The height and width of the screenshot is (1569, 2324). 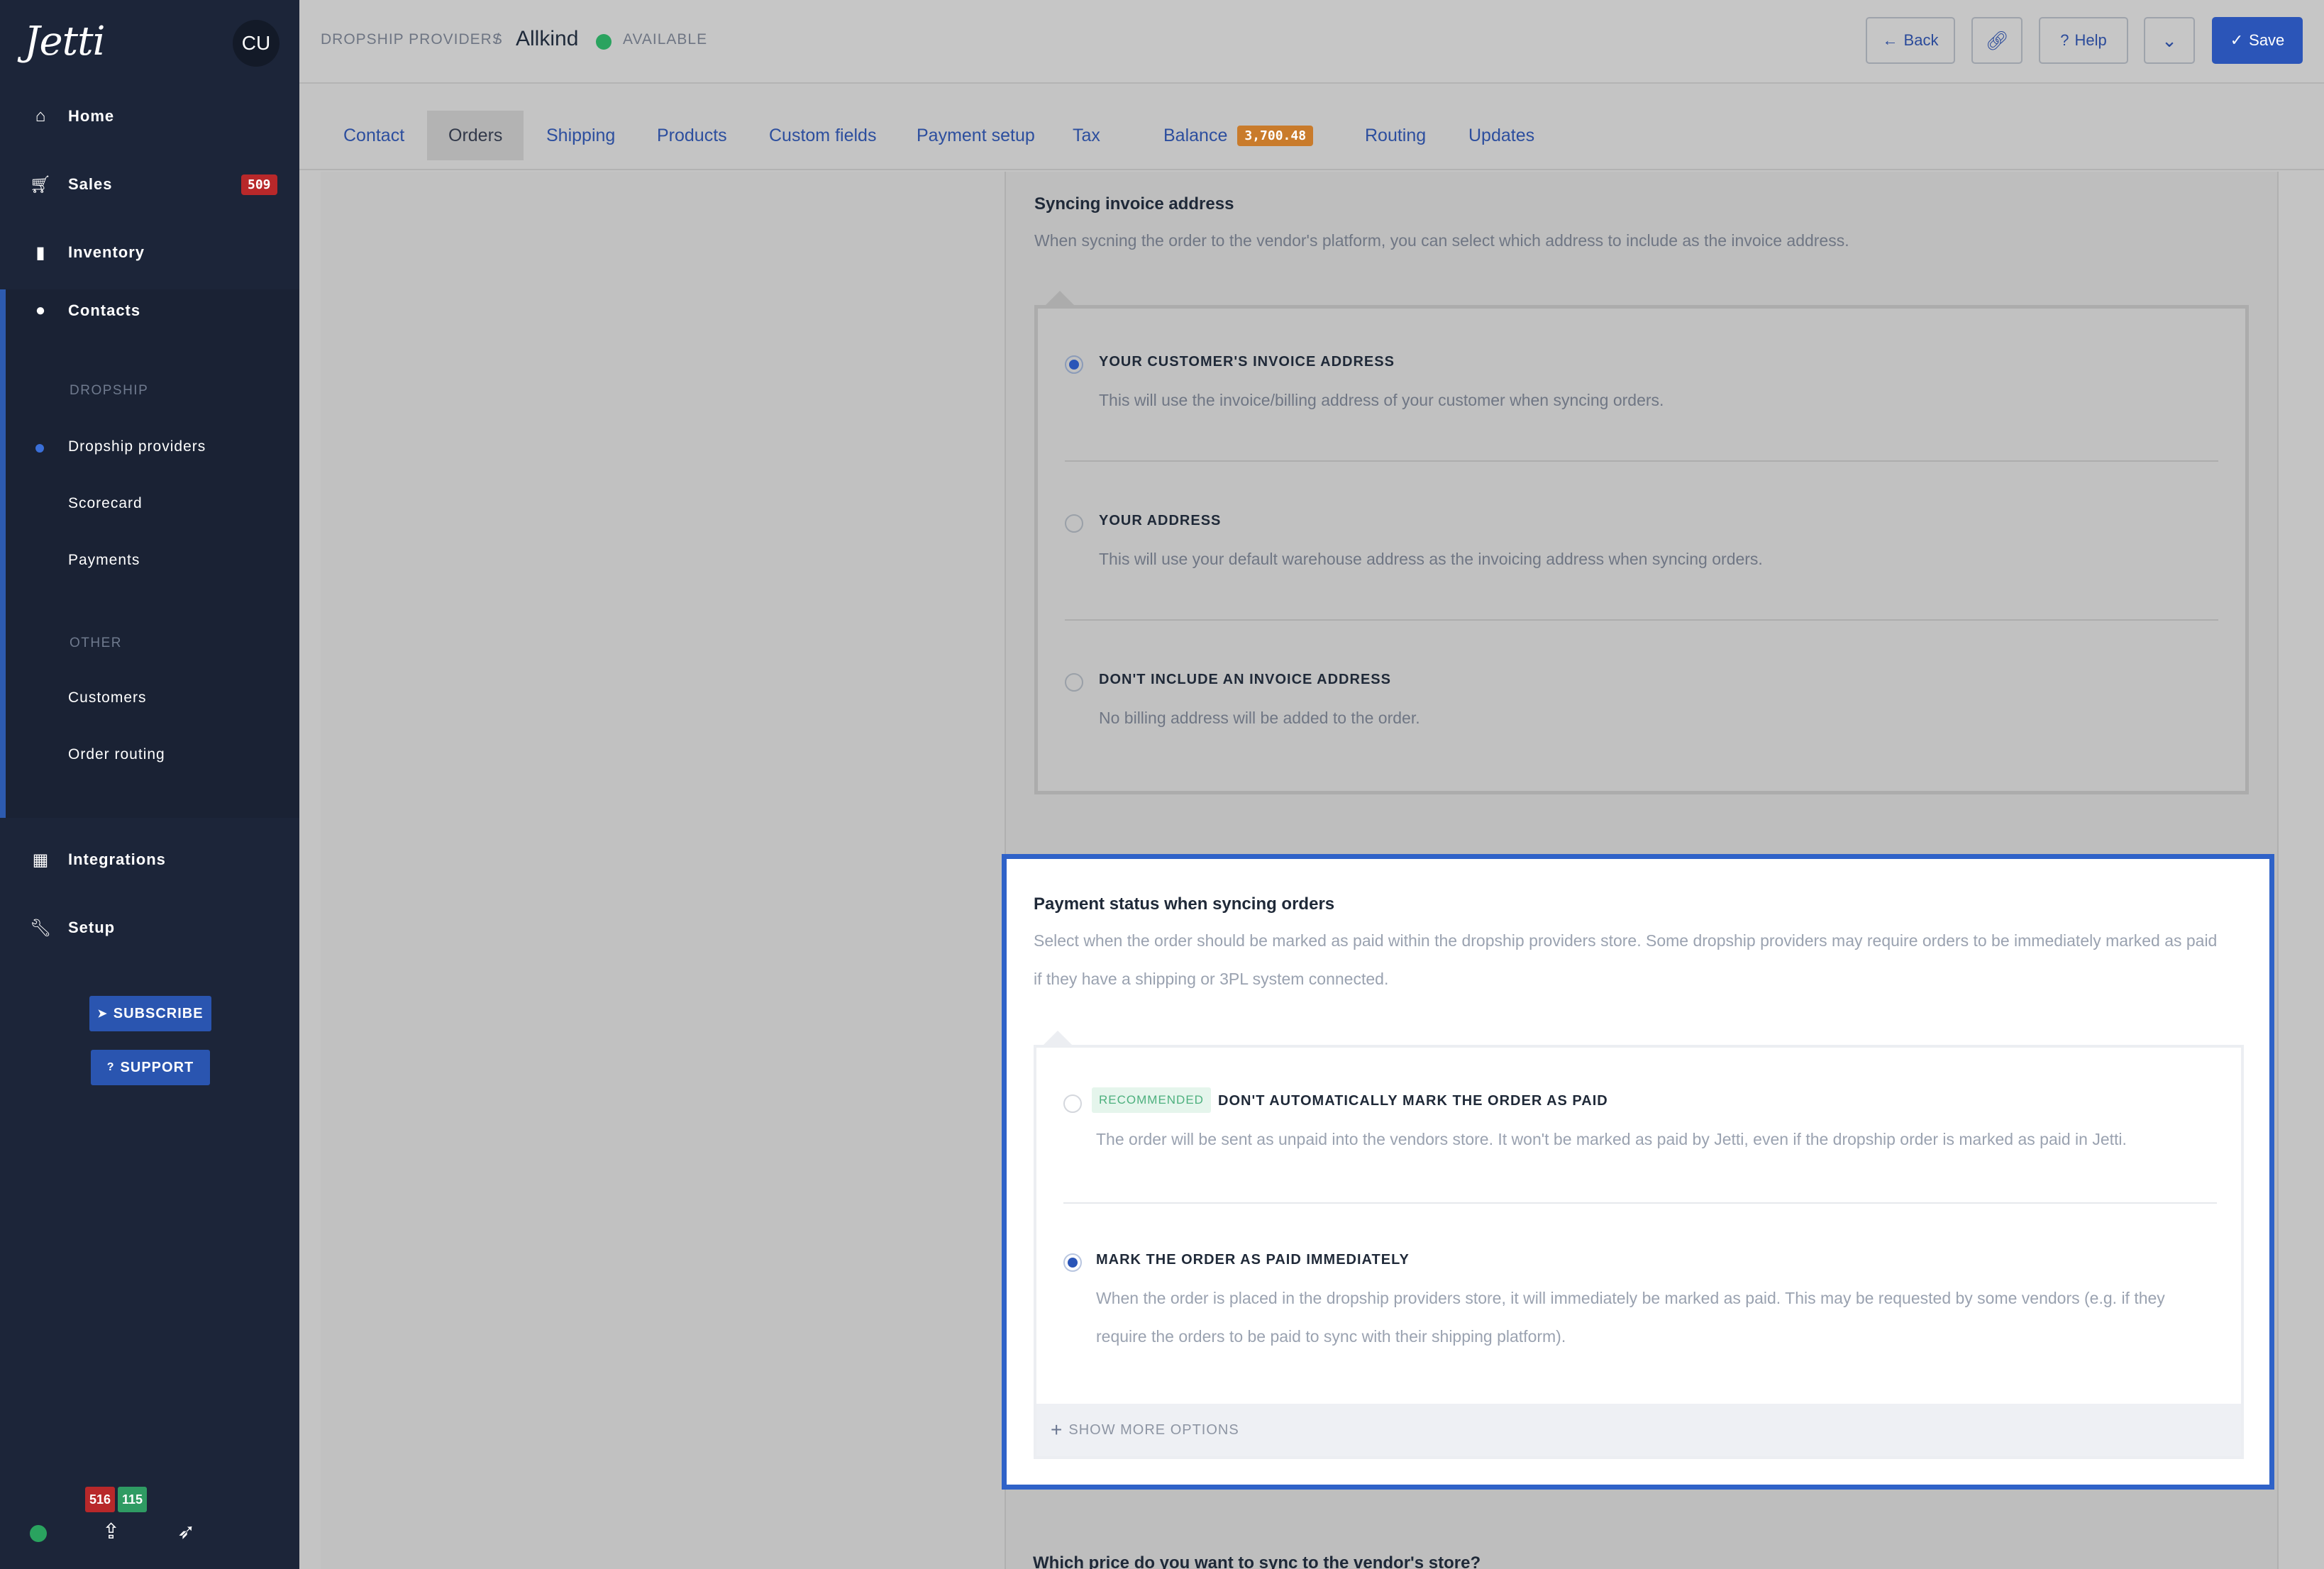 What do you see at coordinates (111, 1531) in the screenshot?
I see `upload-icon: ⇪` at bounding box center [111, 1531].